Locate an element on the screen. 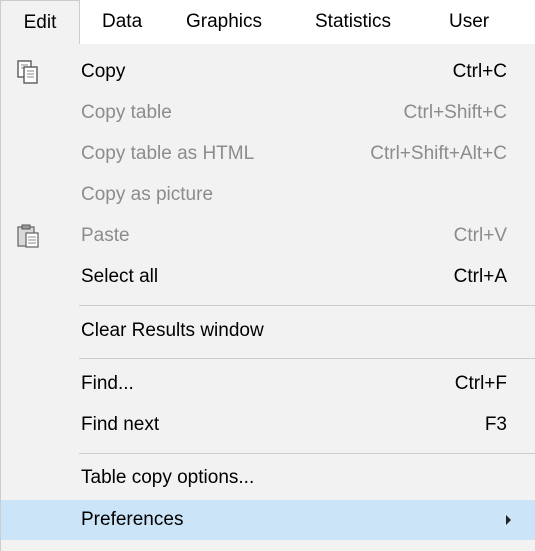 This screenshot has height=551, width=535. menu-item-copy-as-picture: Copy as picture is located at coordinates (268, 195).